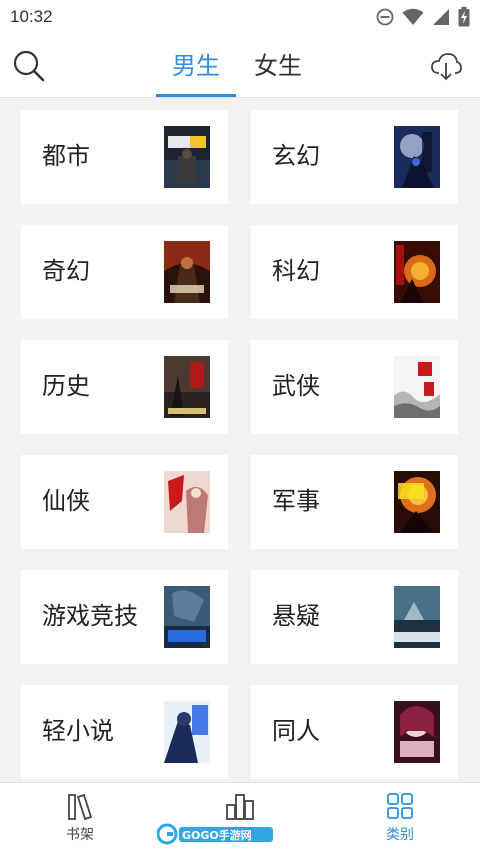 This screenshot has width=480, height=853. I want to click on tab-male: 男生, so click(196, 68).